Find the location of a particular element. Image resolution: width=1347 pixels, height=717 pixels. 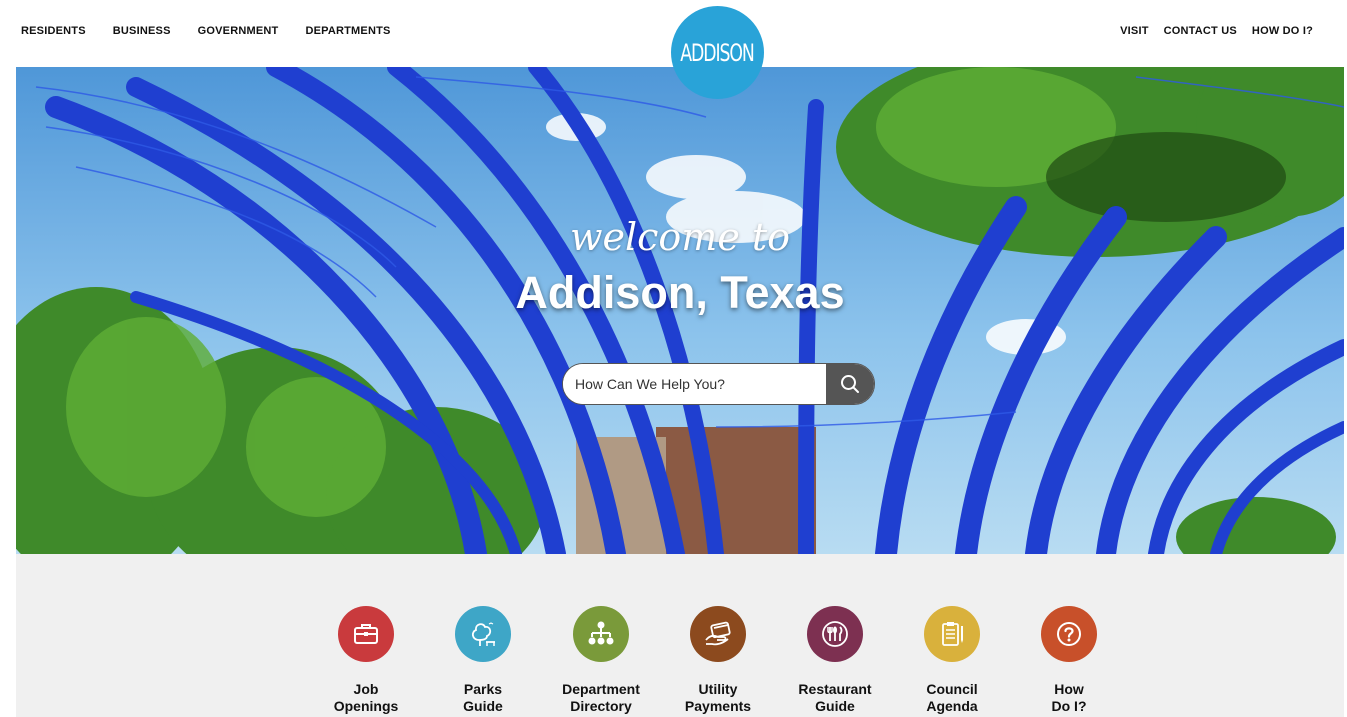

nav-how-do-i: HOW DO I? is located at coordinates (1282, 31).